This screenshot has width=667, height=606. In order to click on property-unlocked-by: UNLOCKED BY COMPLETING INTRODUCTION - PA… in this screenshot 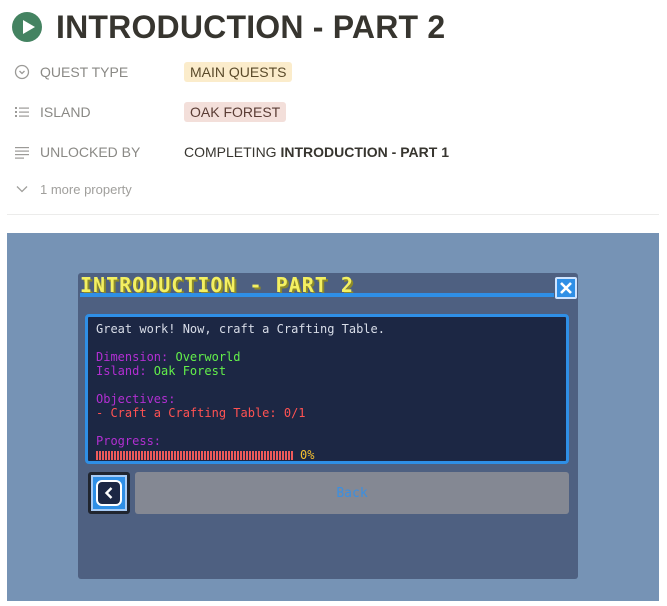, I will do `click(332, 152)`.